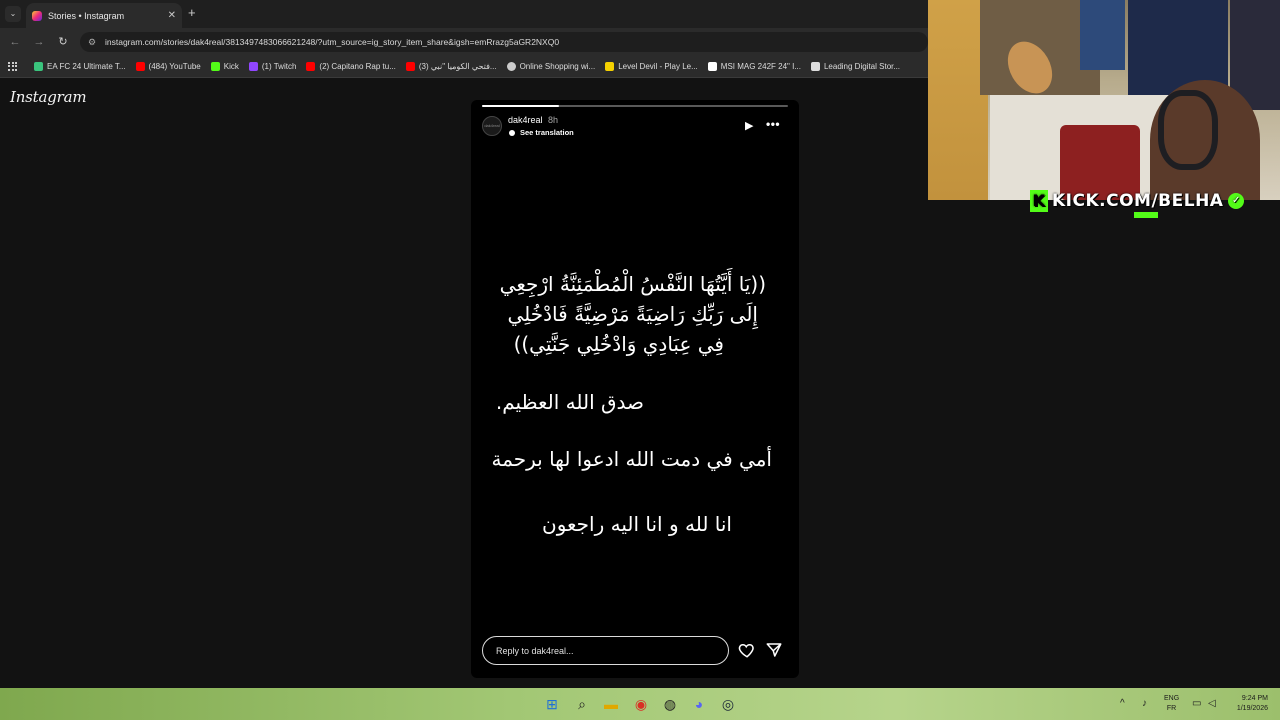  Describe the element at coordinates (958, 100) in the screenshot. I see `webcam-wall` at that location.